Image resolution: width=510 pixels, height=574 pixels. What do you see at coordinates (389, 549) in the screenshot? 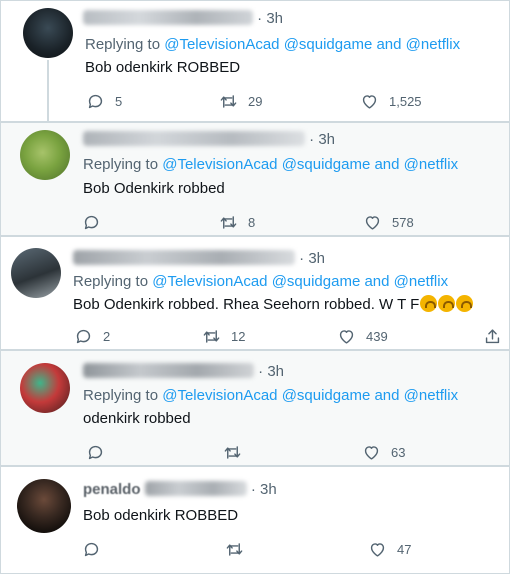
I see `like-button: 47` at bounding box center [389, 549].